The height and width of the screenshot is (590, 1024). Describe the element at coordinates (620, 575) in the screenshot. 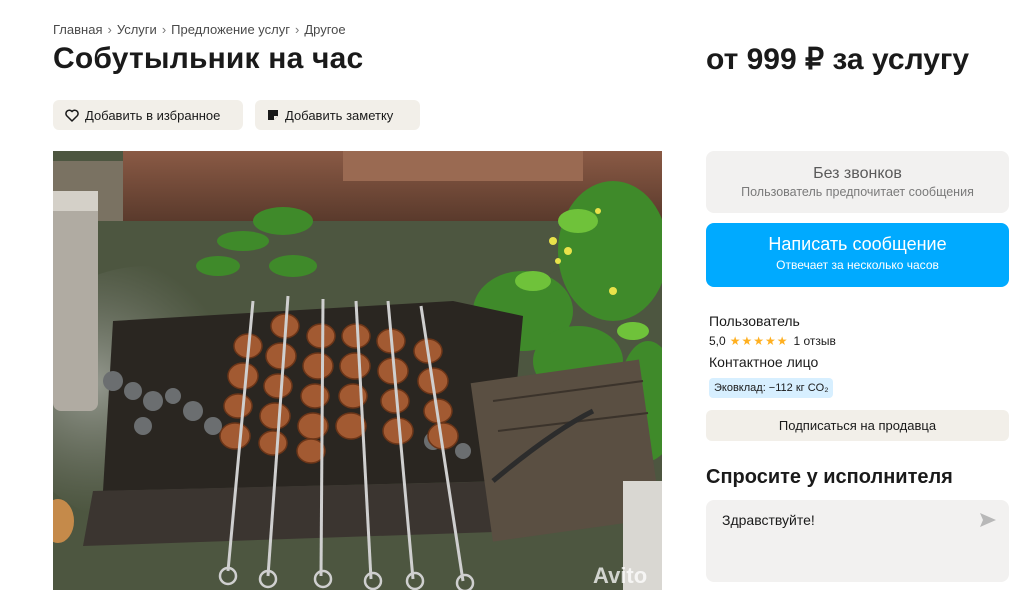

I see `avito-watermark: Avito` at that location.